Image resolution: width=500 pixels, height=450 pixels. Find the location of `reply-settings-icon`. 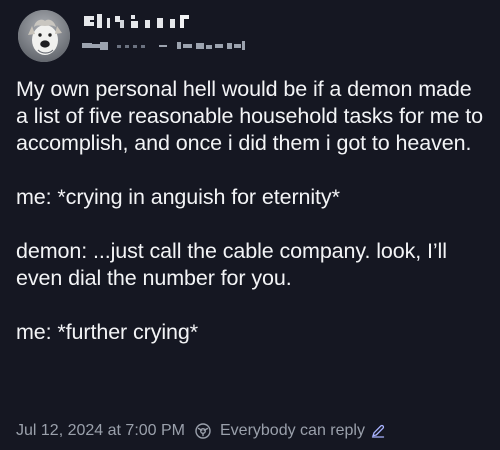

reply-settings-icon is located at coordinates (203, 431).